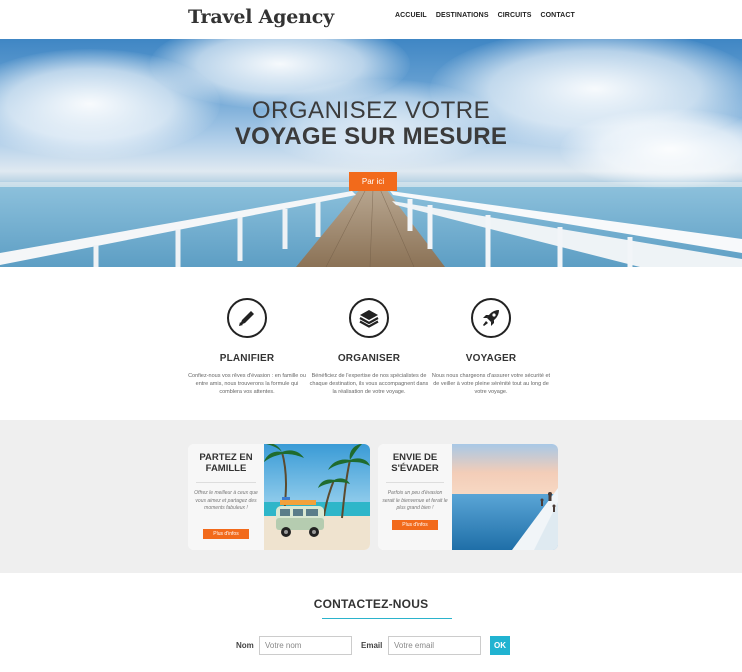 The width and height of the screenshot is (742, 672). I want to click on card-title: PARTEZ EN FAMILLE, so click(226, 463).